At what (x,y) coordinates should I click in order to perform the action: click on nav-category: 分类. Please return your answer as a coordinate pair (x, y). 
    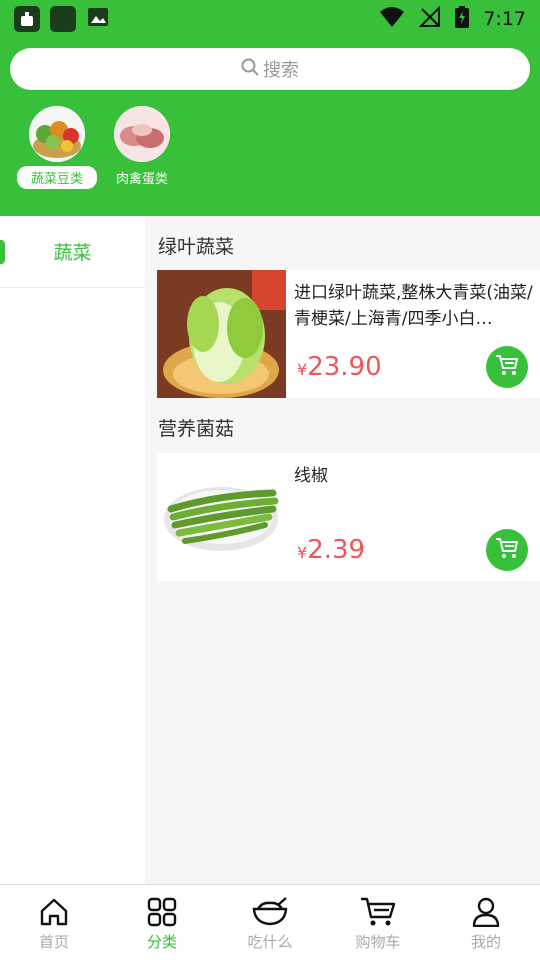
    Looking at the image, I should click on (162, 922).